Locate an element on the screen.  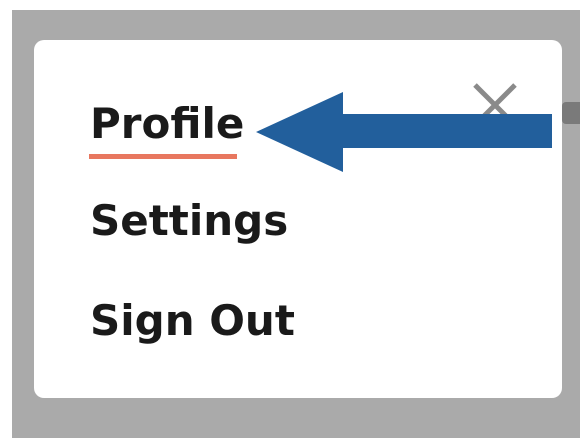
menu-item-profile: Profile is located at coordinates (167, 124).